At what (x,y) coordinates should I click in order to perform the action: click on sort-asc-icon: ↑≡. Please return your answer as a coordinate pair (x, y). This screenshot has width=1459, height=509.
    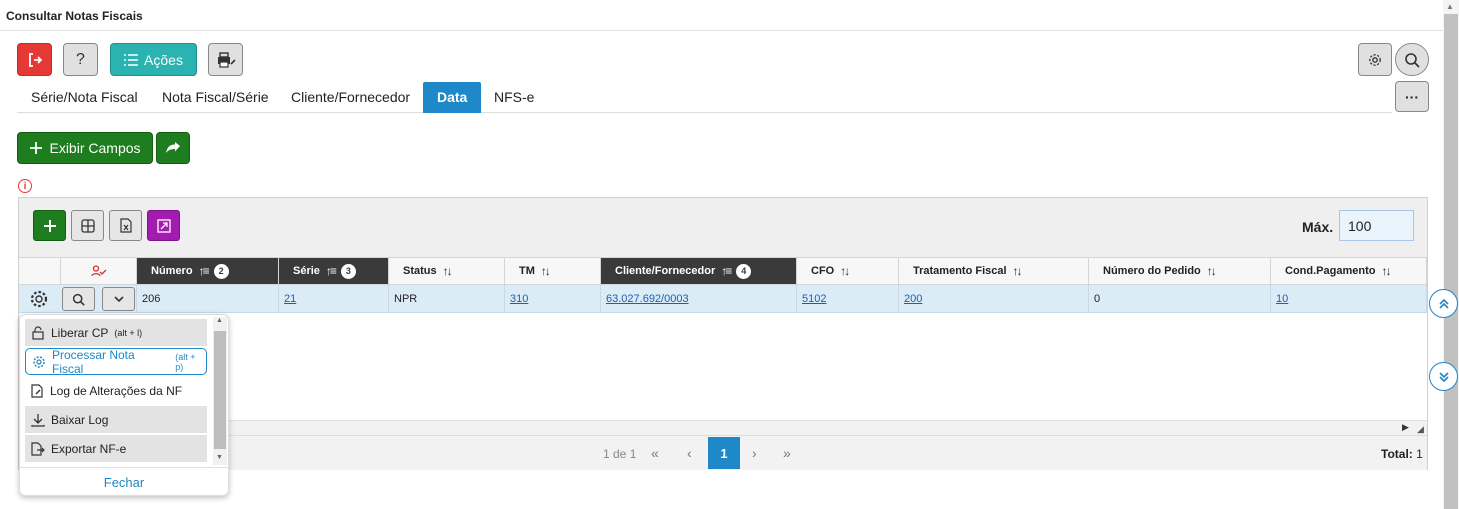
    Looking at the image, I should click on (204, 271).